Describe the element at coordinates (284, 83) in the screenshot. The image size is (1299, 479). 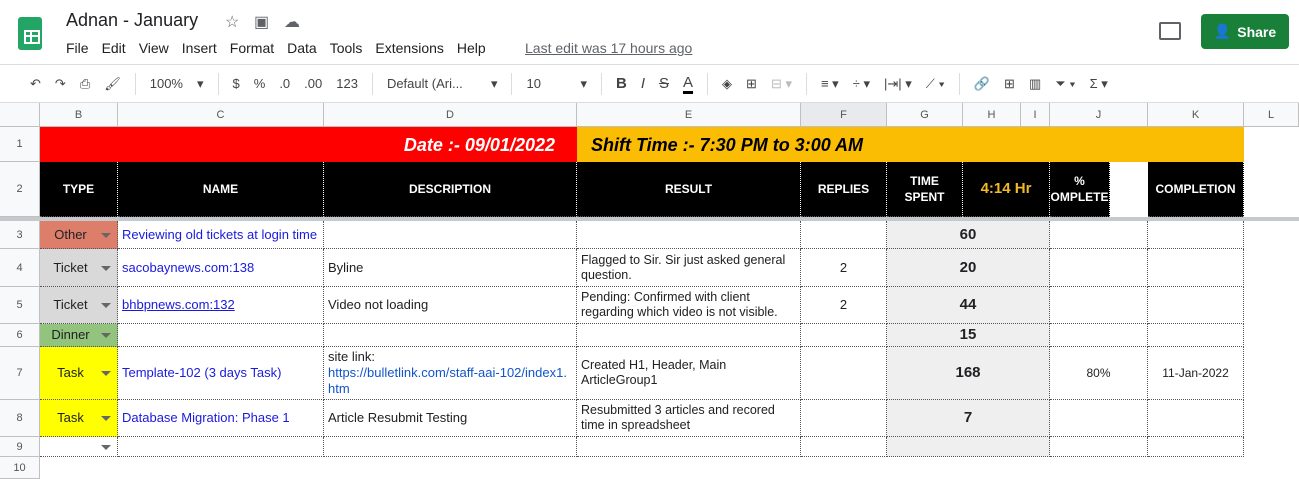
I see `decrease-decimal-button: .0` at that location.